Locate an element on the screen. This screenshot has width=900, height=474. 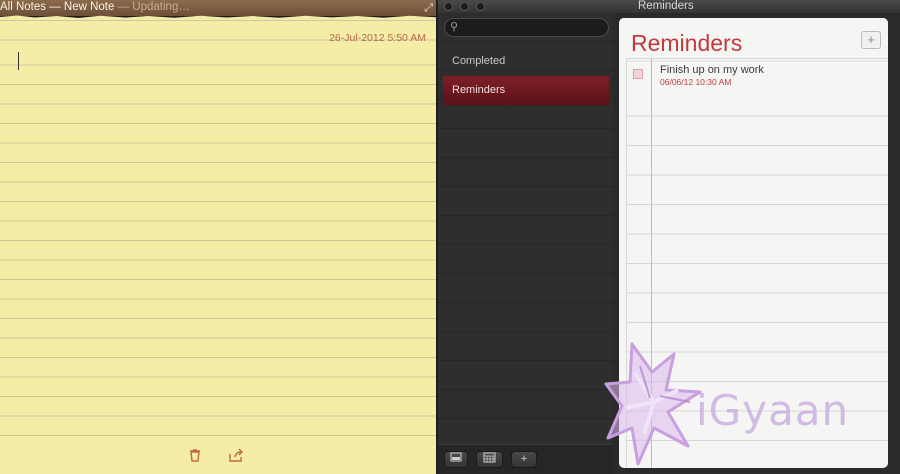
reminders-titlebar: Reminders is located at coordinates (669, 6).